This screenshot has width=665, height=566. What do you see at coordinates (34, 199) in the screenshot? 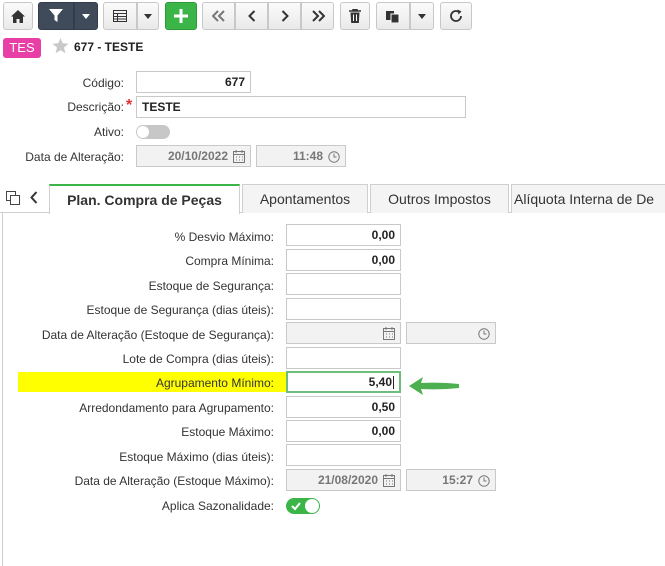
I see `chevron-left-icon` at bounding box center [34, 199].